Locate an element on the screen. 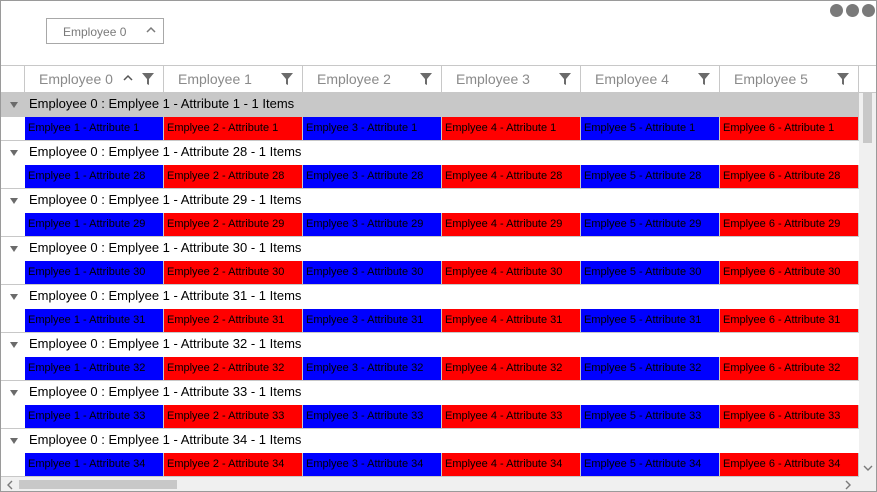 The height and width of the screenshot is (492, 877). table-cell: Emplyee 3 - Attribute 33 is located at coordinates (372, 416).